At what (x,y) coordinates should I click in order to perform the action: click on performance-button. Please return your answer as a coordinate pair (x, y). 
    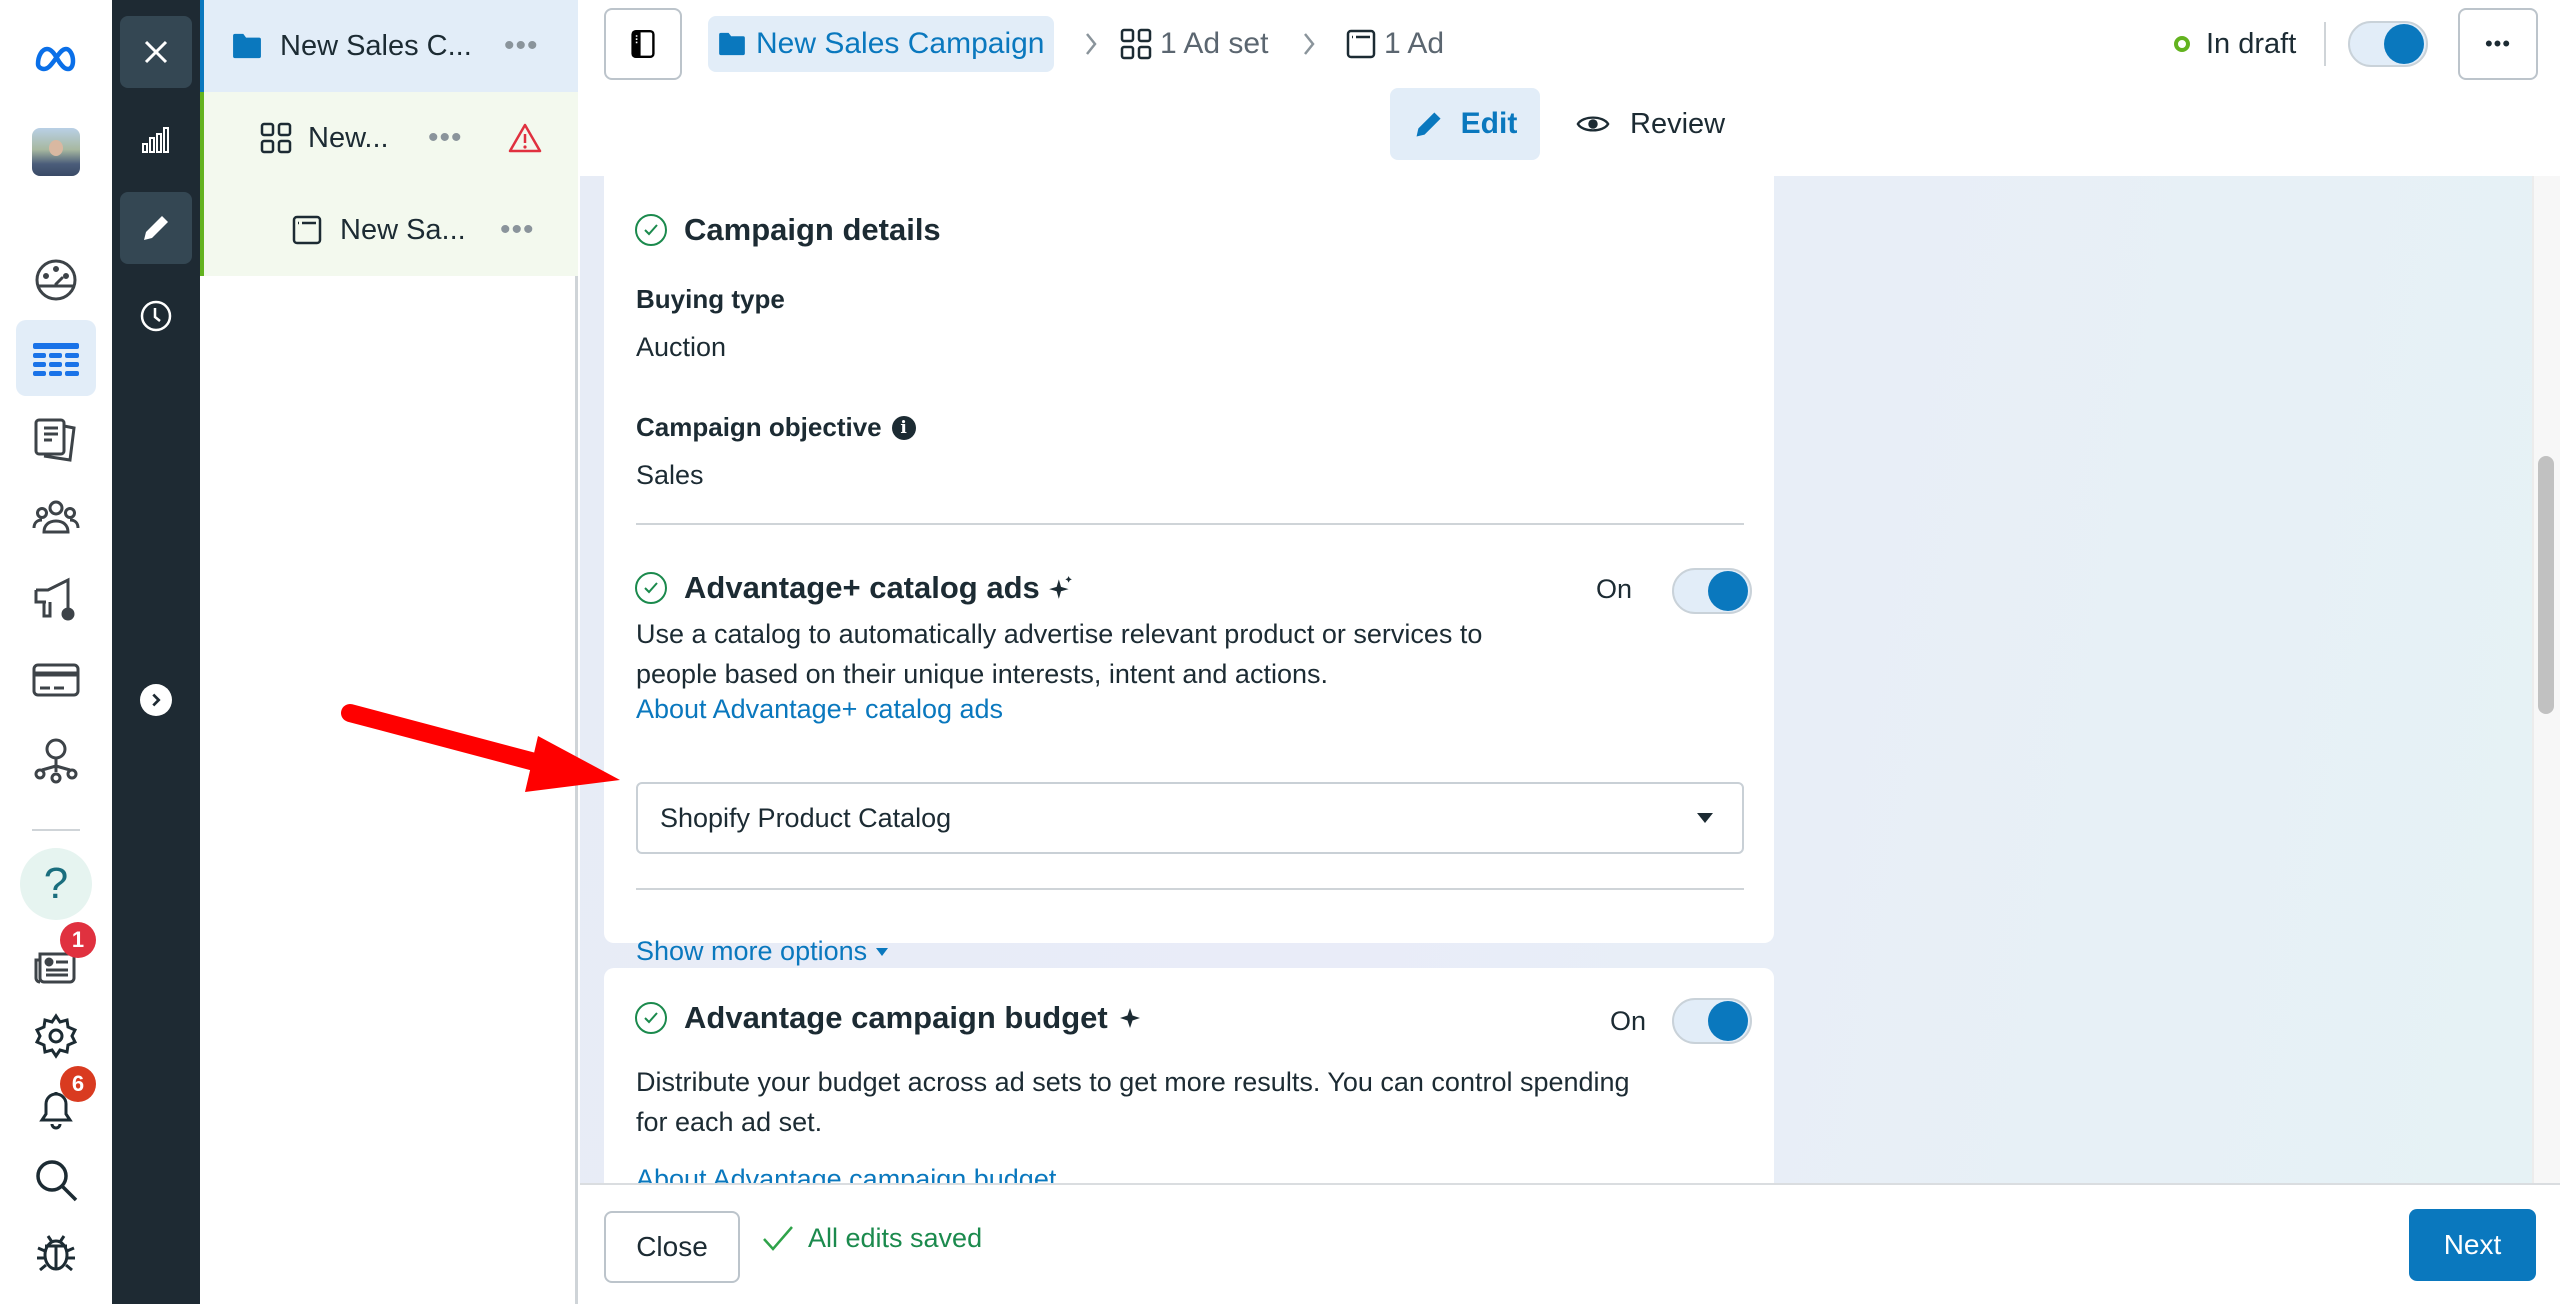
    Looking at the image, I should click on (156, 140).